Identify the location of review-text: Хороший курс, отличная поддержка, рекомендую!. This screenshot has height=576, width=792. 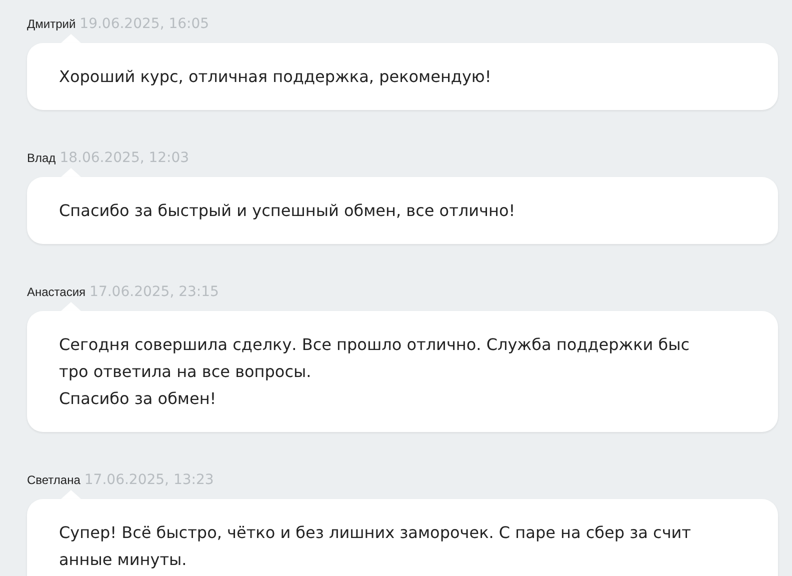
(275, 77).